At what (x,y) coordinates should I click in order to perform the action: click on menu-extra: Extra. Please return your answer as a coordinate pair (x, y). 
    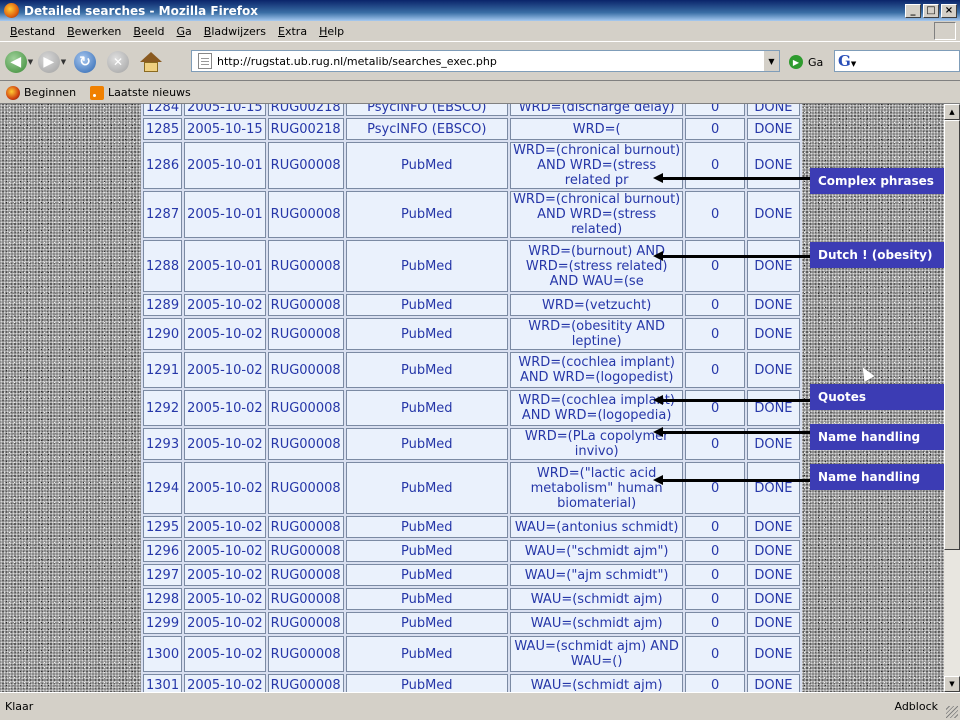
    Looking at the image, I should click on (292, 31).